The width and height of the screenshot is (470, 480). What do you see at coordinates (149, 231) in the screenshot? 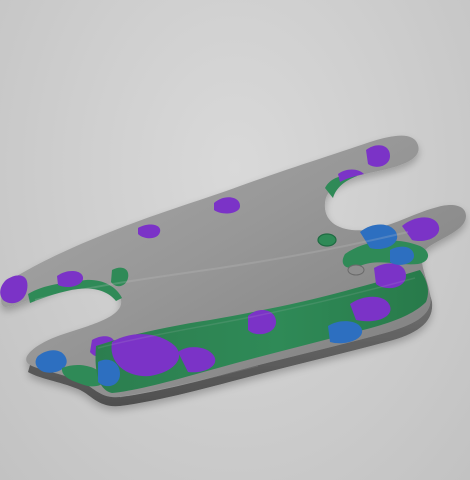
I see `patch-purple-top-left` at bounding box center [149, 231].